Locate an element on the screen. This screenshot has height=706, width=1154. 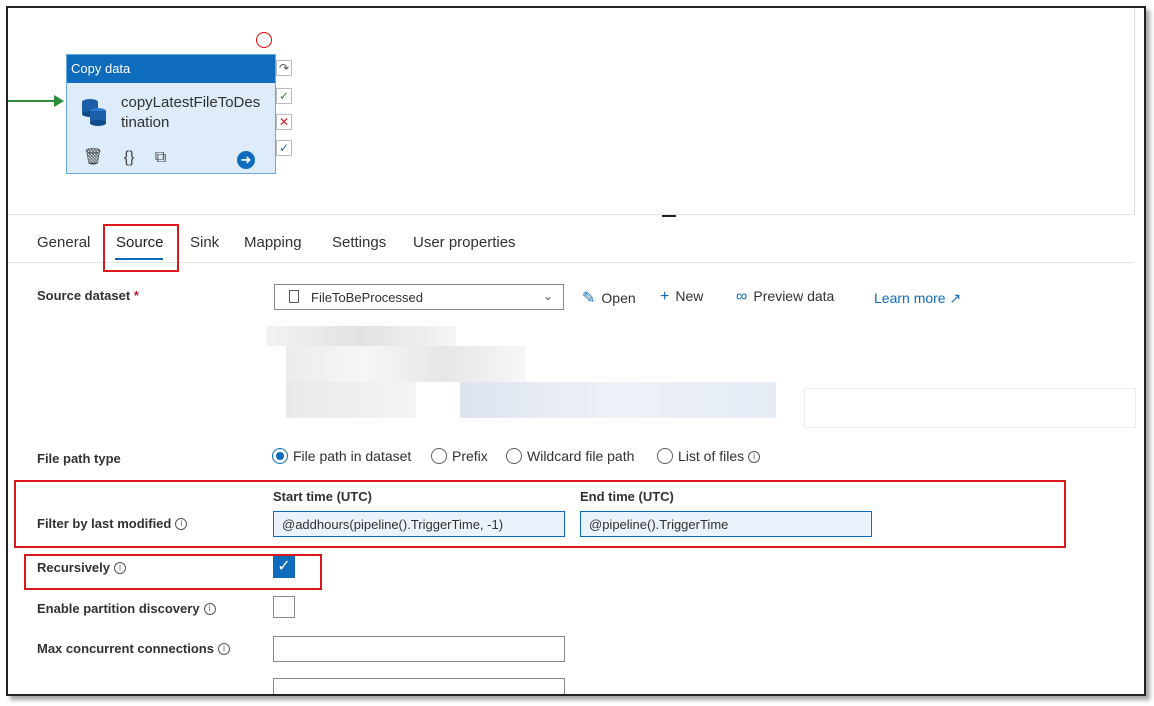
dataset-value: FileToBeProcessed is located at coordinates (367, 297).